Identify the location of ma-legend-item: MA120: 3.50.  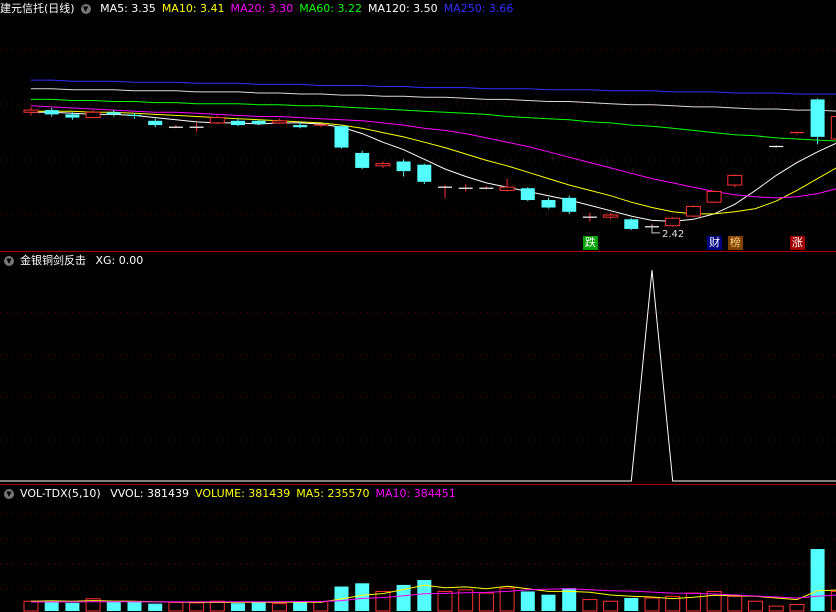
(402, 8).